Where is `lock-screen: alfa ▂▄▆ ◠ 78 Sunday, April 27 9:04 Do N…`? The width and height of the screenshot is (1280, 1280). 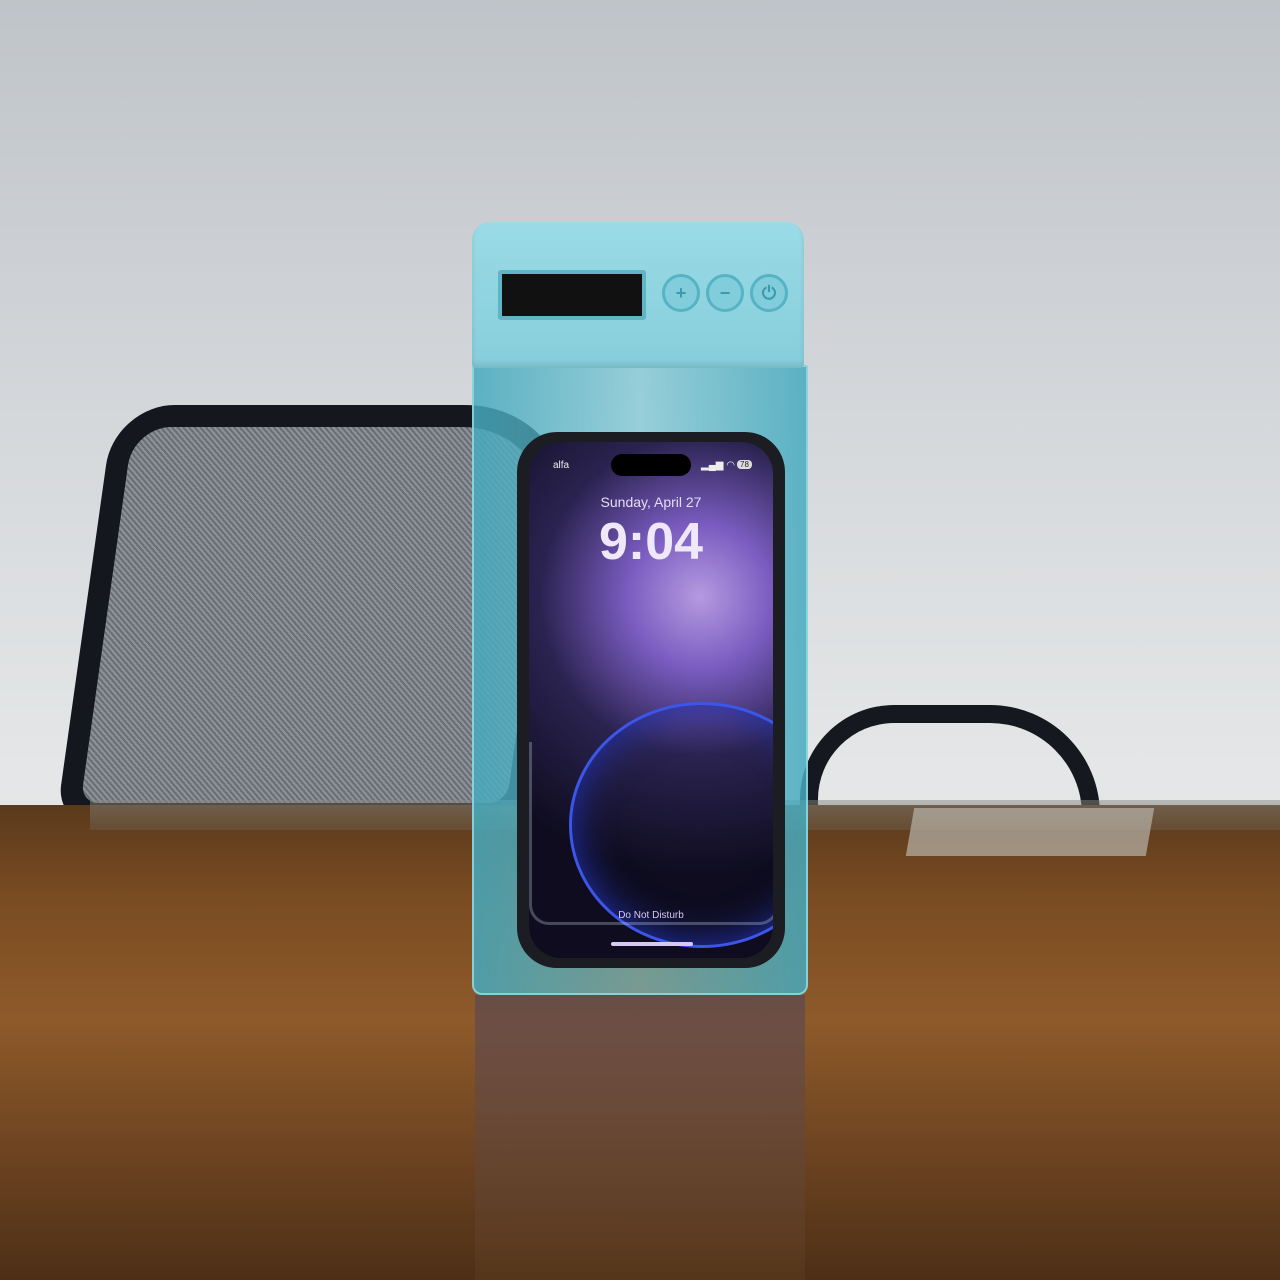
lock-screen: alfa ▂▄▆ ◠ 78 Sunday, April 27 9:04 Do N… is located at coordinates (651, 700).